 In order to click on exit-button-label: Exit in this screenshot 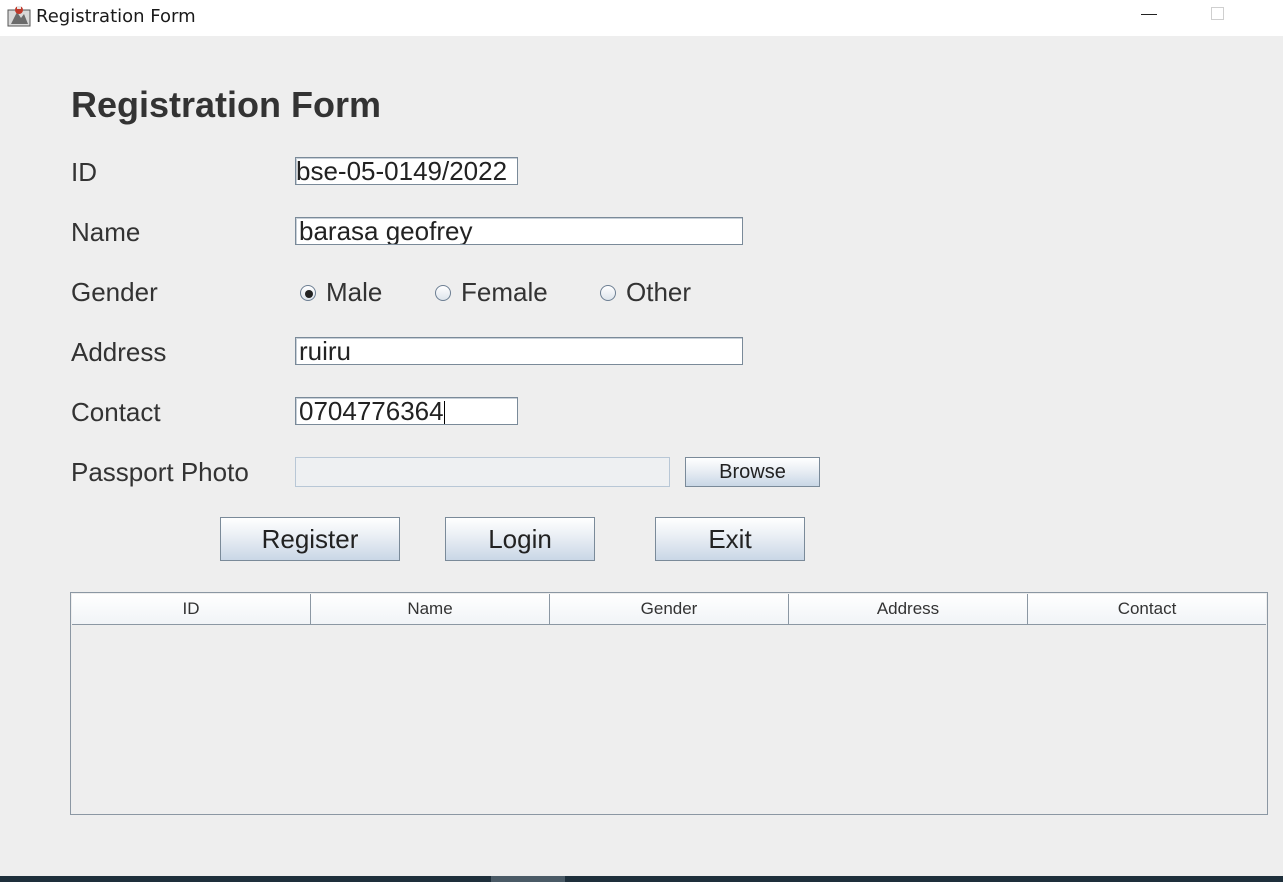, I will do `click(730, 538)`.